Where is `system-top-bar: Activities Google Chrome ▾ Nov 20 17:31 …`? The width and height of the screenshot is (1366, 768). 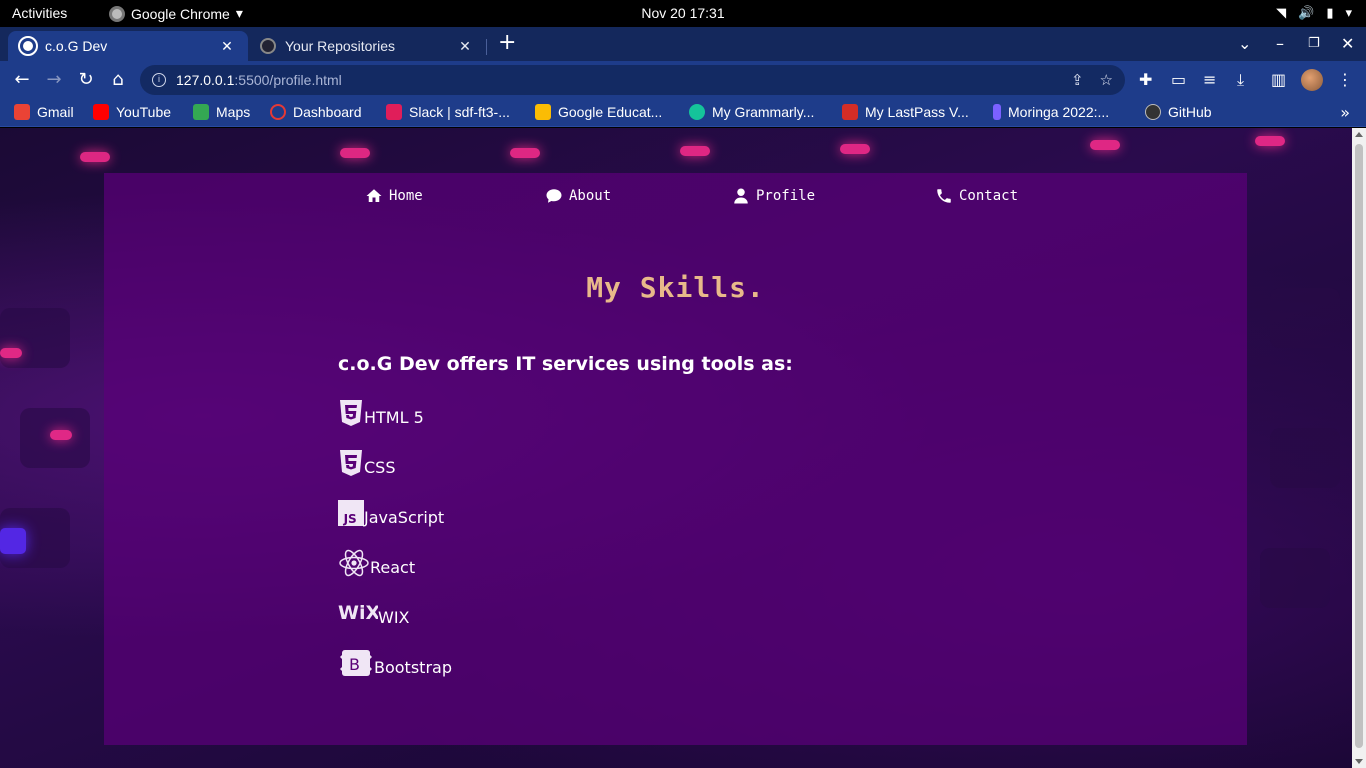 system-top-bar: Activities Google Chrome ▾ Nov 20 17:31 … is located at coordinates (683, 13).